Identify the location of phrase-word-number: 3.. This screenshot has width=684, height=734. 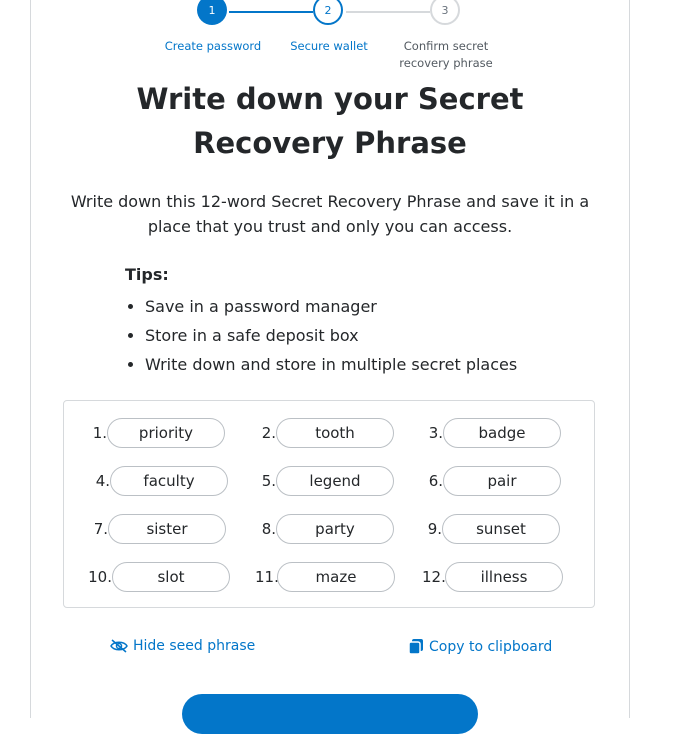
(435, 433).